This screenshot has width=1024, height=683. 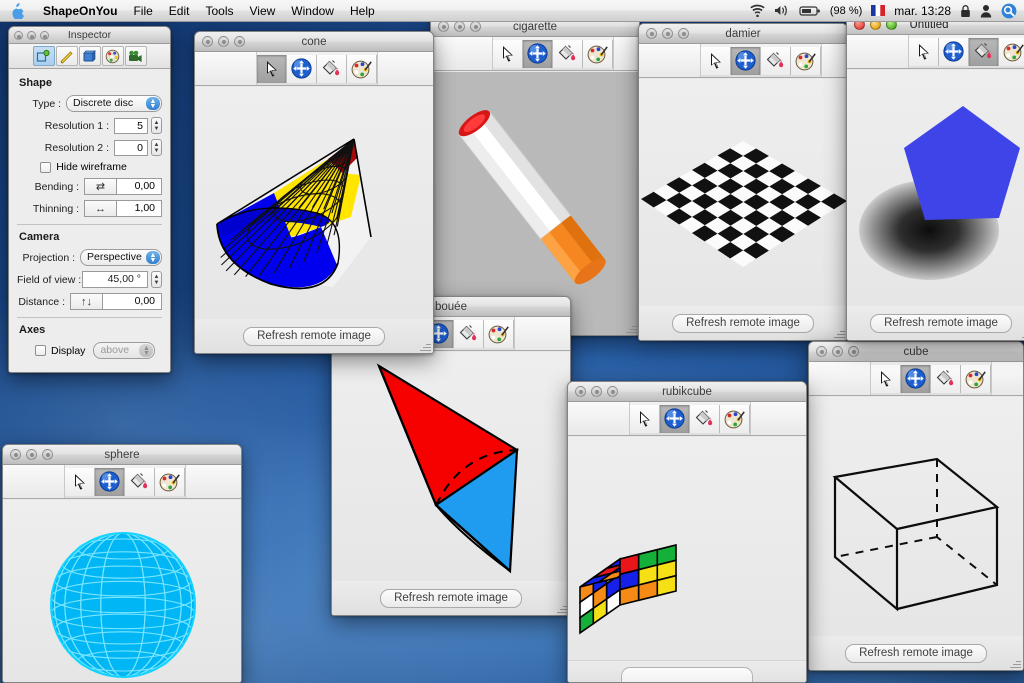 What do you see at coordinates (131, 147) in the screenshot?
I see `resolution-2-input: 0` at bounding box center [131, 147].